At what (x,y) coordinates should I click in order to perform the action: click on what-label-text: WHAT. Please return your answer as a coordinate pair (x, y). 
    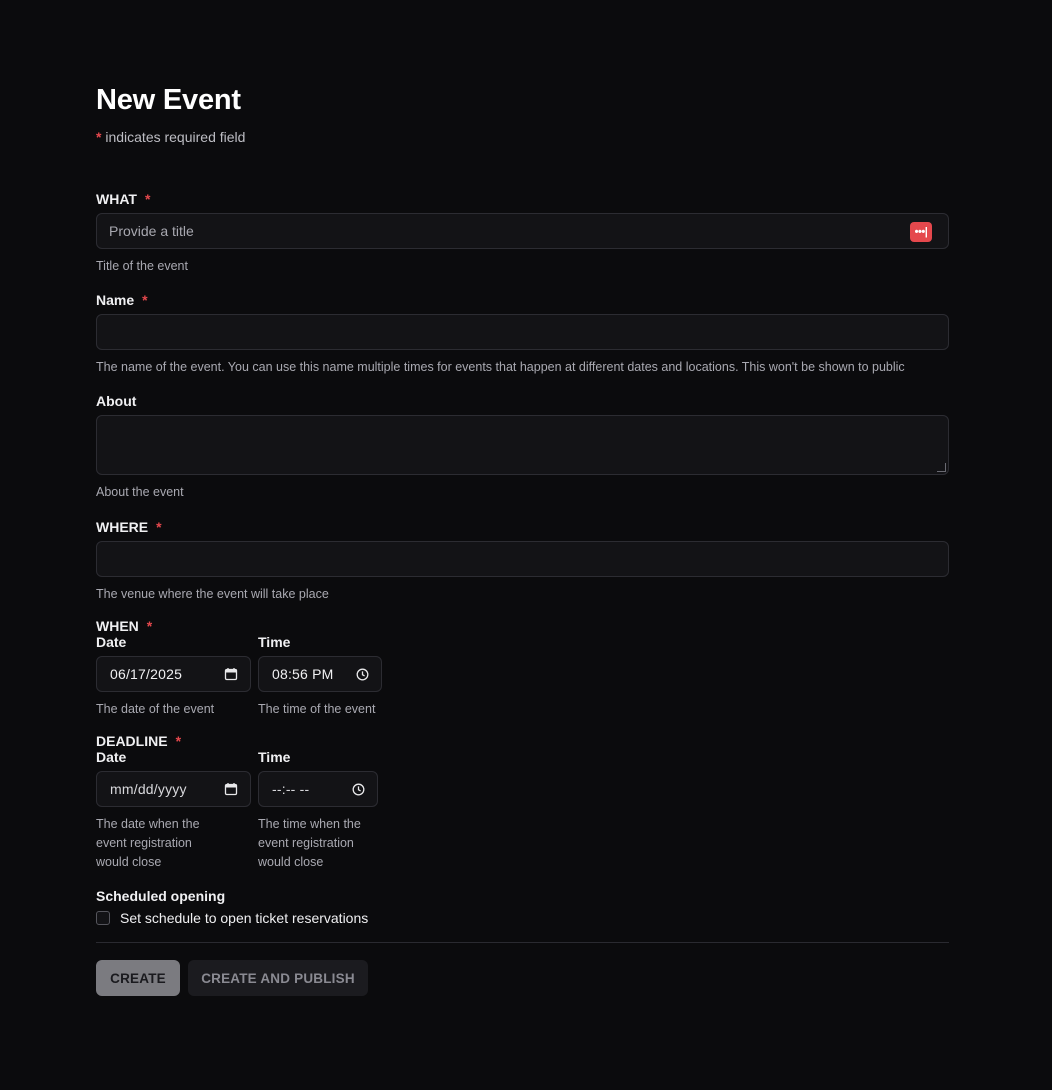
    Looking at the image, I should click on (116, 199).